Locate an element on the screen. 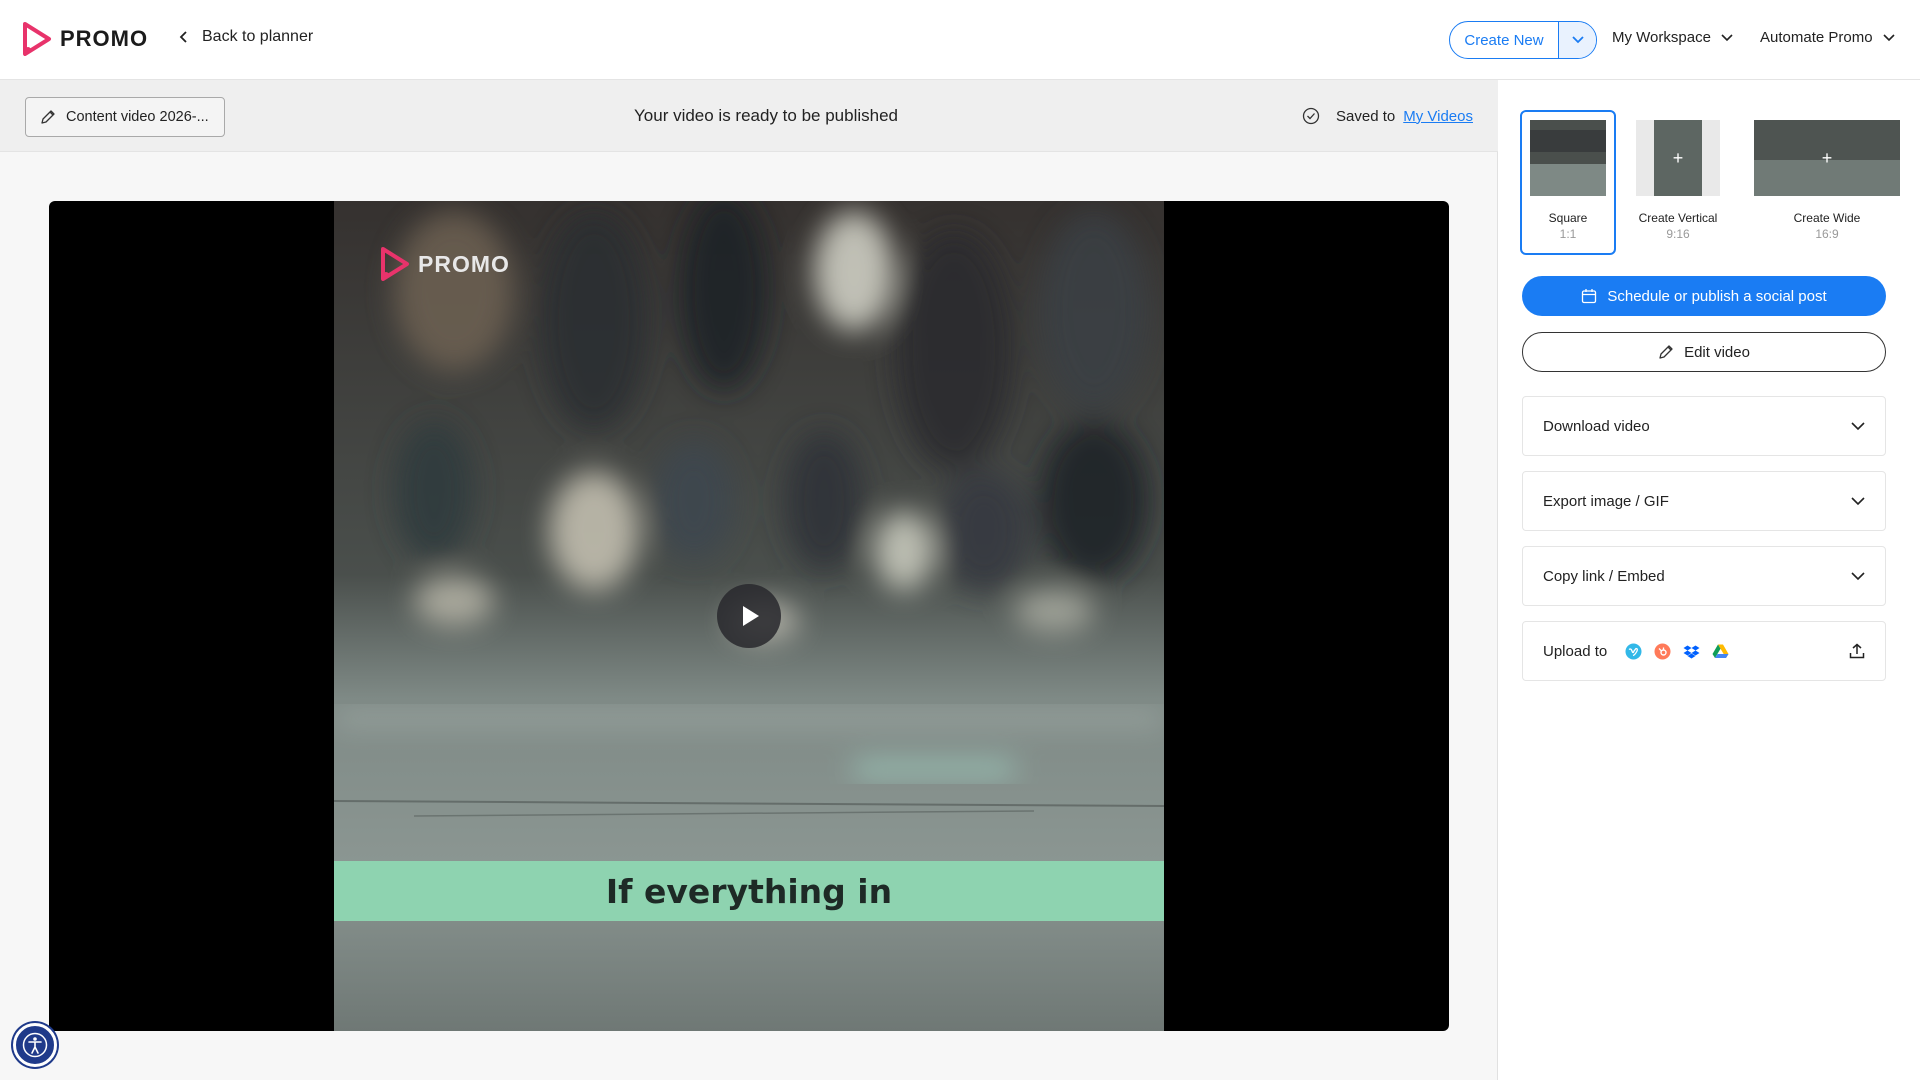 Image resolution: width=1920 pixels, height=1080 pixels. promo-logo: PROMO is located at coordinates (85, 39).